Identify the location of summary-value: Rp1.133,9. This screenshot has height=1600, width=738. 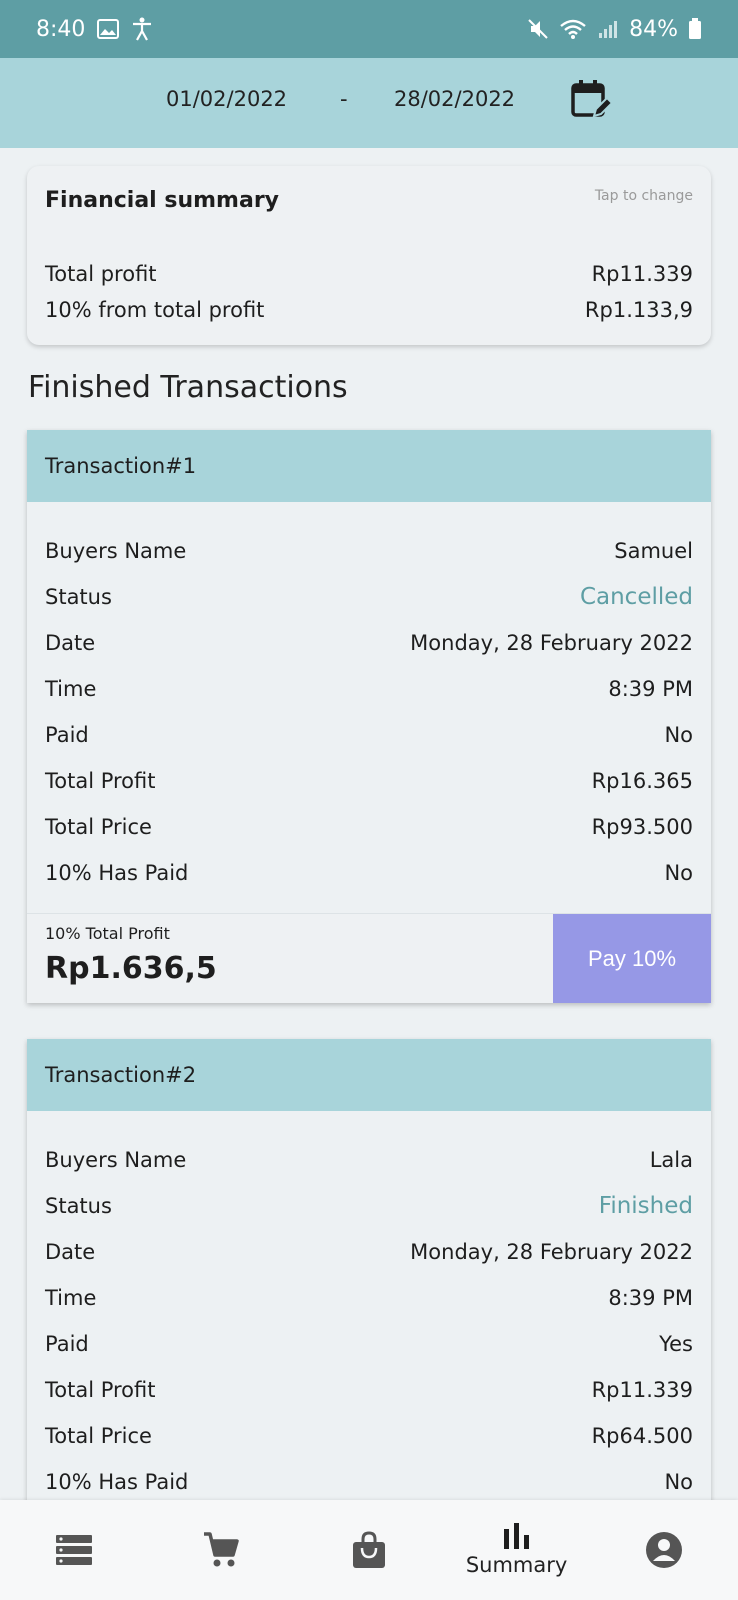
(638, 310).